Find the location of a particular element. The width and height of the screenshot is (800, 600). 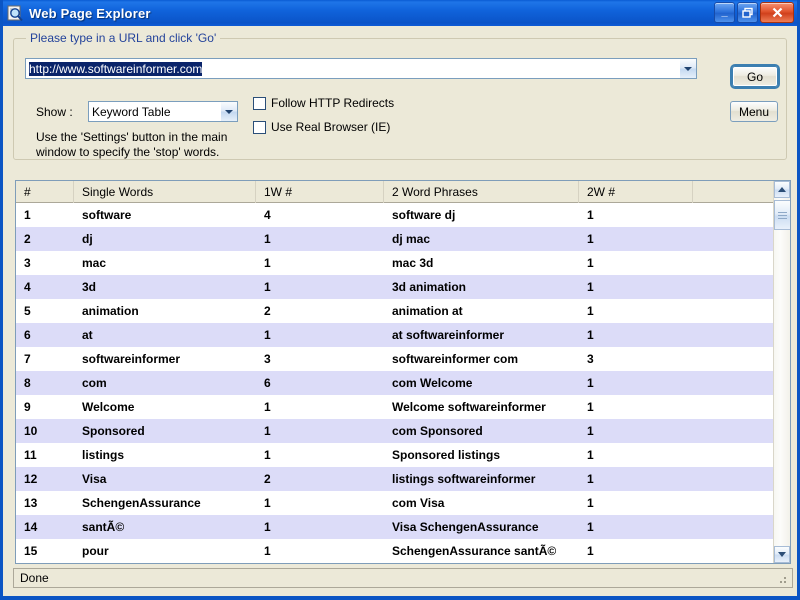

table-cell: mac is located at coordinates (94, 263).